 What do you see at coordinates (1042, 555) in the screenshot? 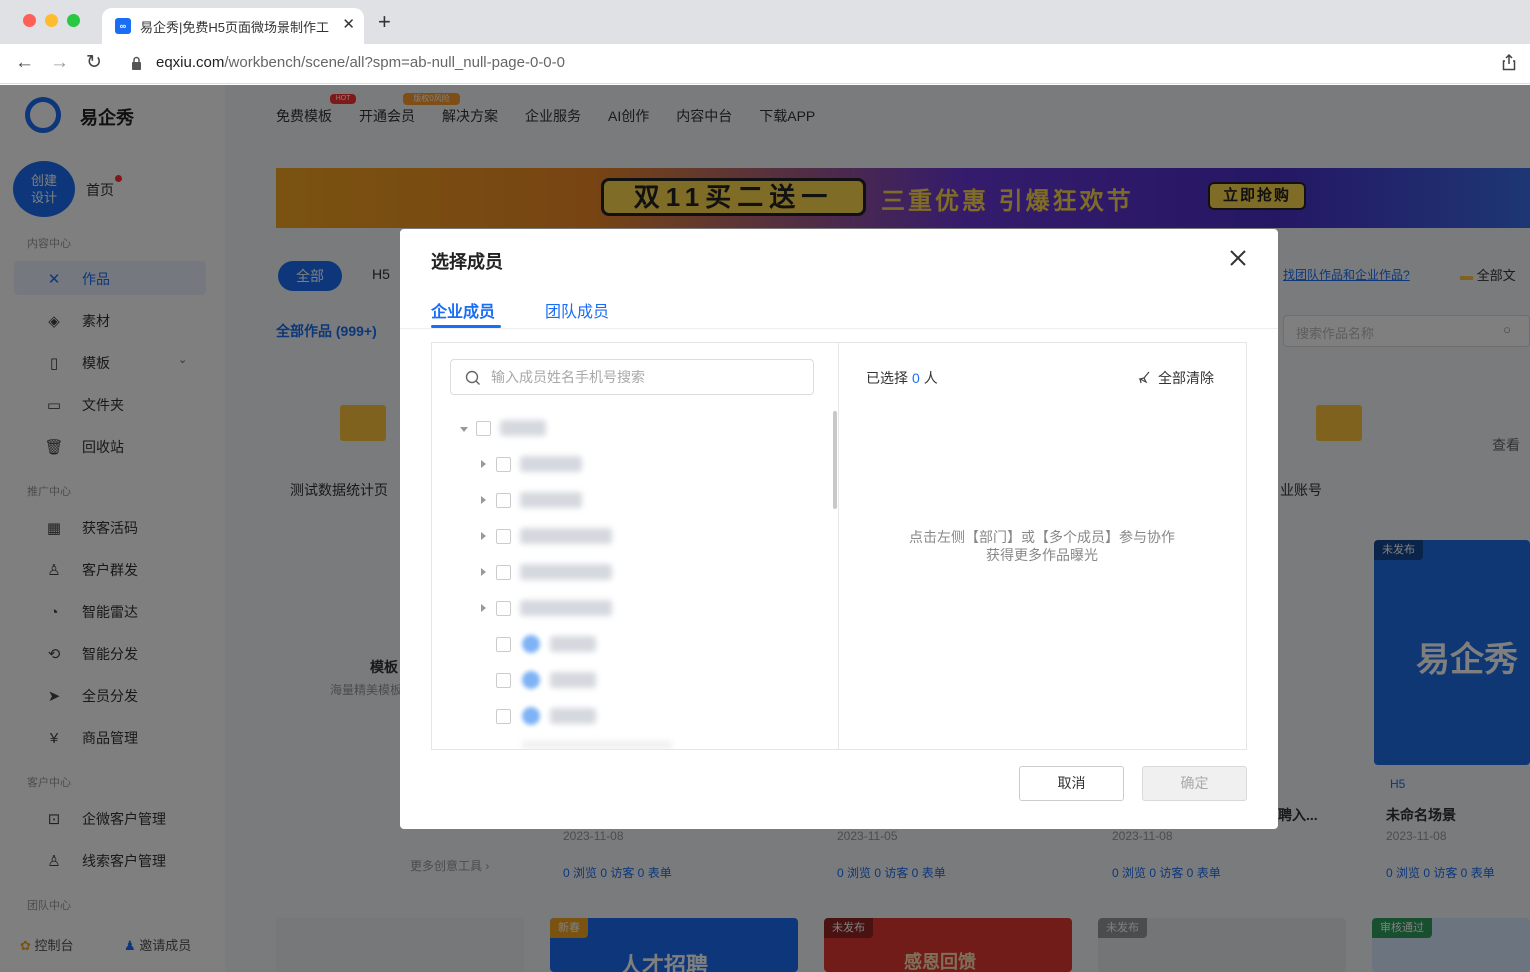
I see `empty-tip-line: 获得更多作品曝光` at bounding box center [1042, 555].